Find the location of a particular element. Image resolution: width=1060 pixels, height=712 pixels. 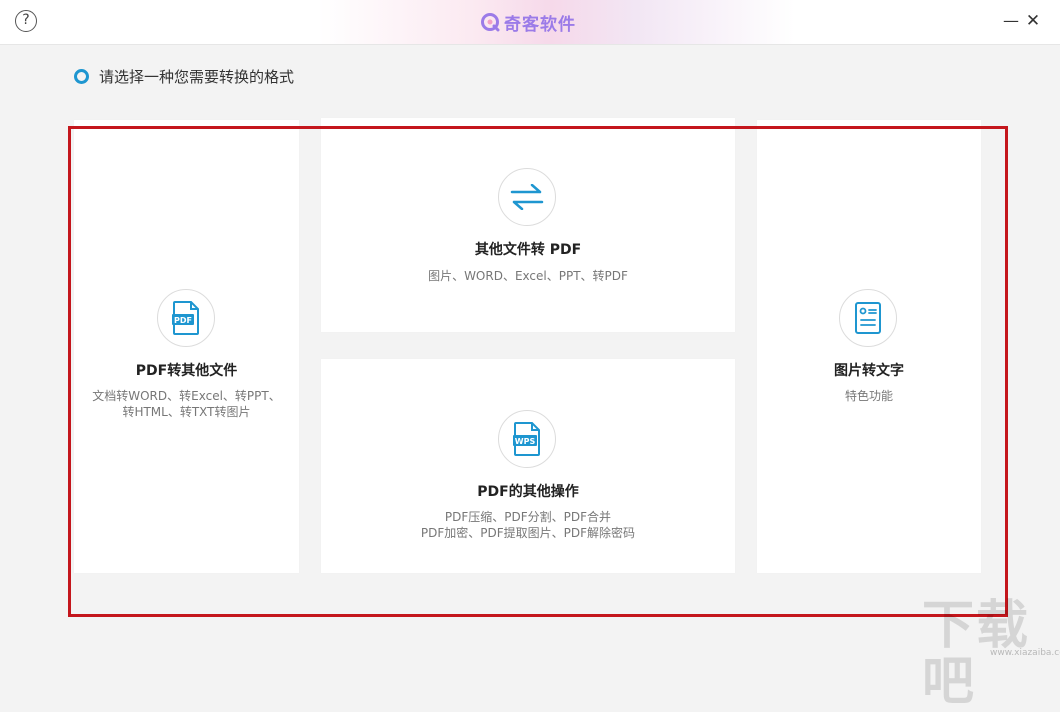

title-bar: ? 奇客软件 — ✕ is located at coordinates (530, 22).